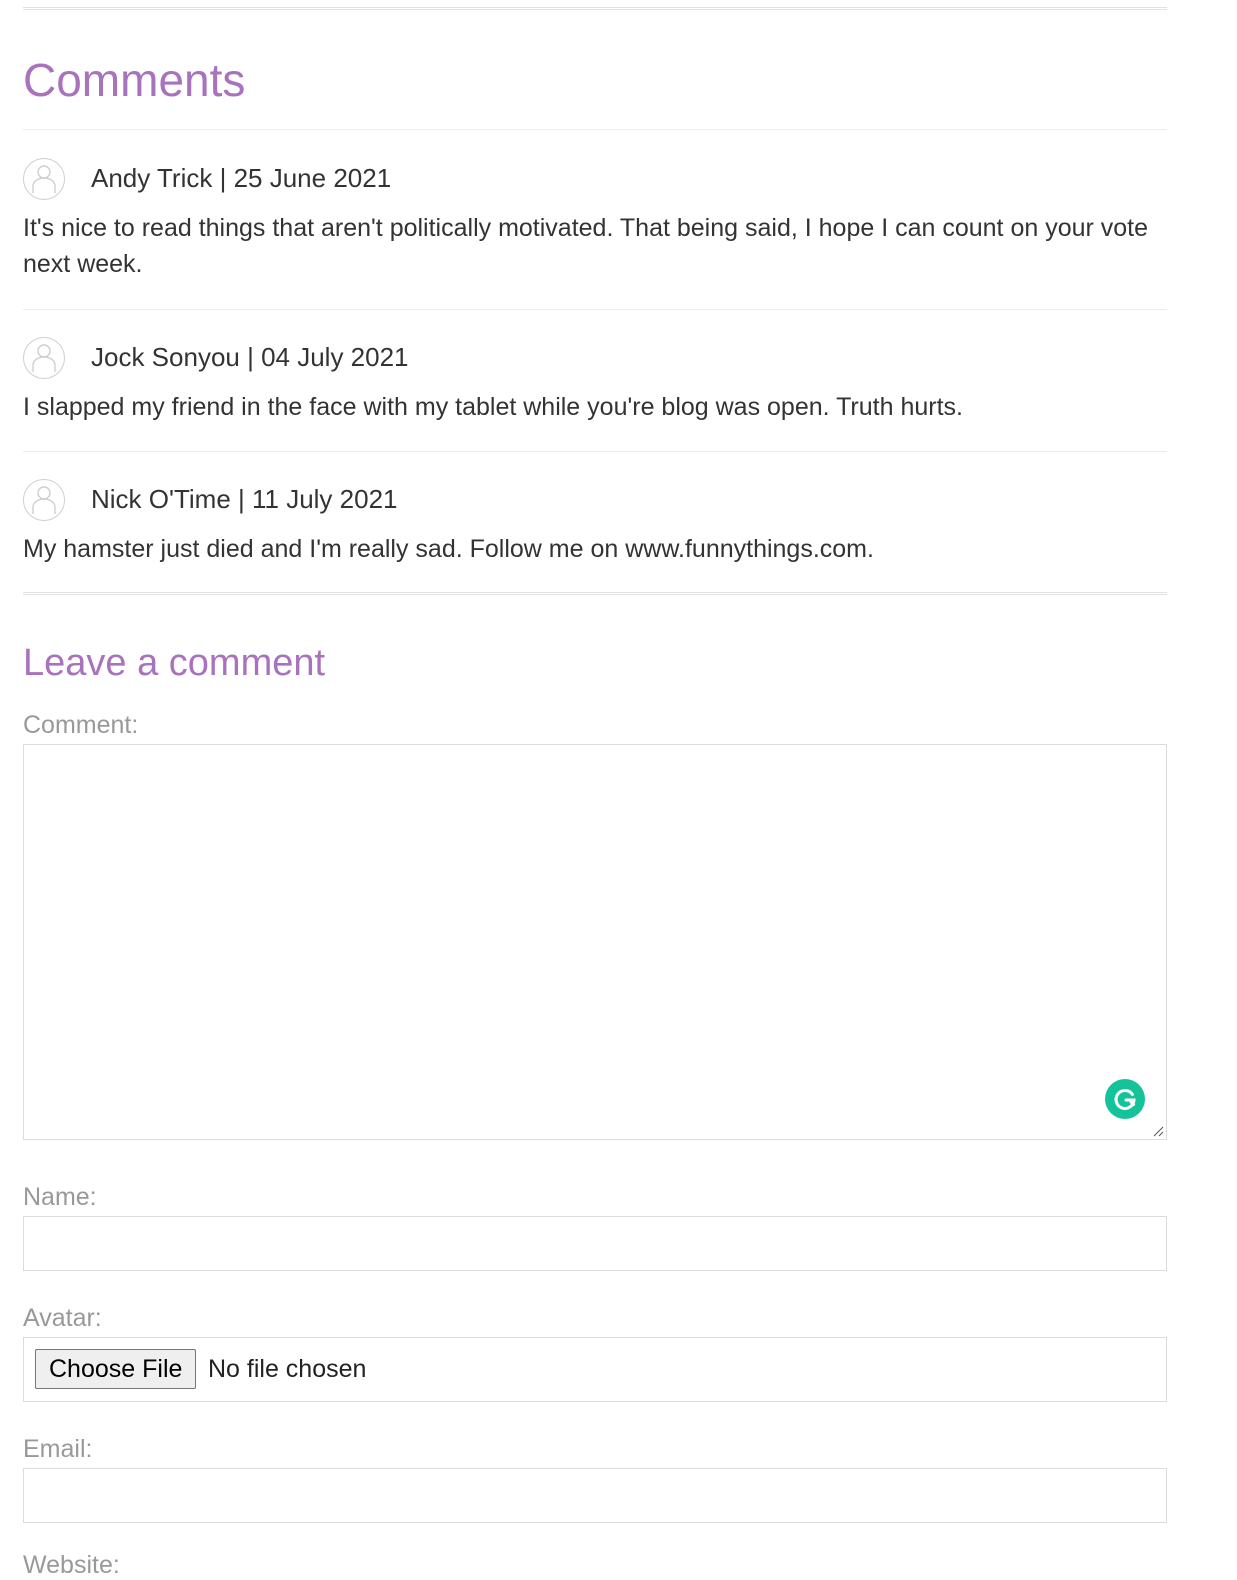 The image size is (1237, 1580). I want to click on avatar-label: Avatar:, so click(62, 1318).